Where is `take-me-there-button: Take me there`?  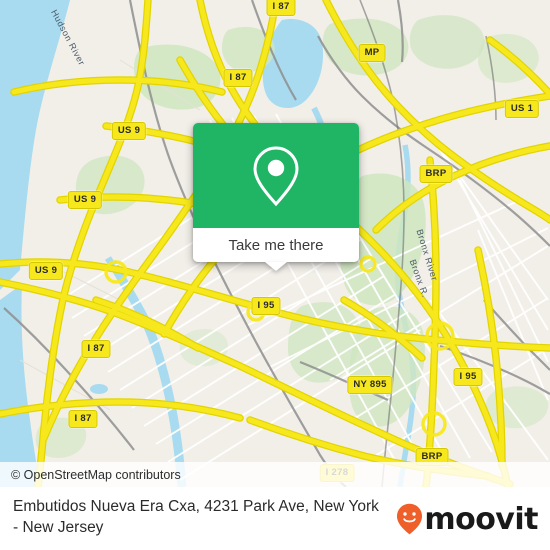
take-me-there-button: Take me there is located at coordinates (276, 245).